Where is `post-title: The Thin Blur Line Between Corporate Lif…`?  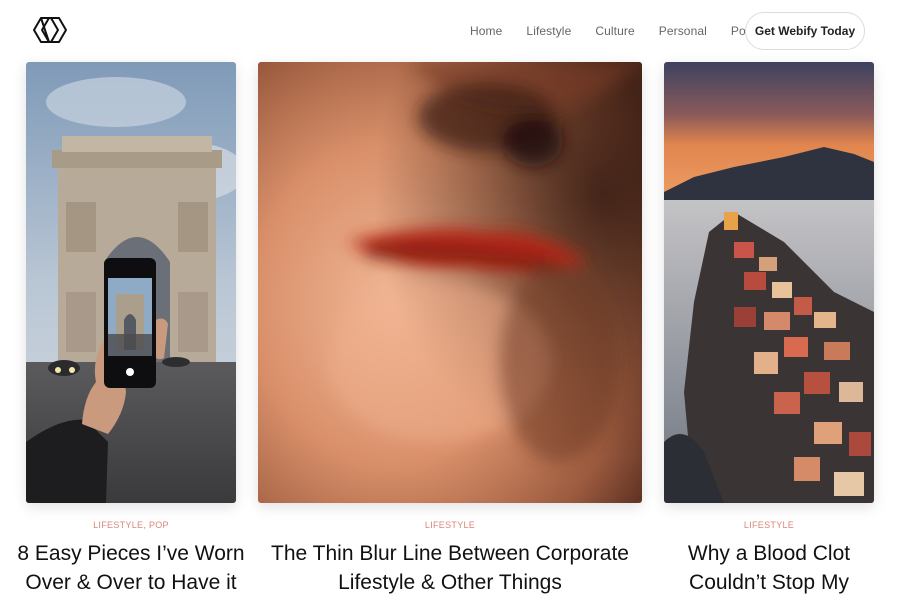 post-title: The Thin Blur Line Between Corporate Lif… is located at coordinates (450, 568).